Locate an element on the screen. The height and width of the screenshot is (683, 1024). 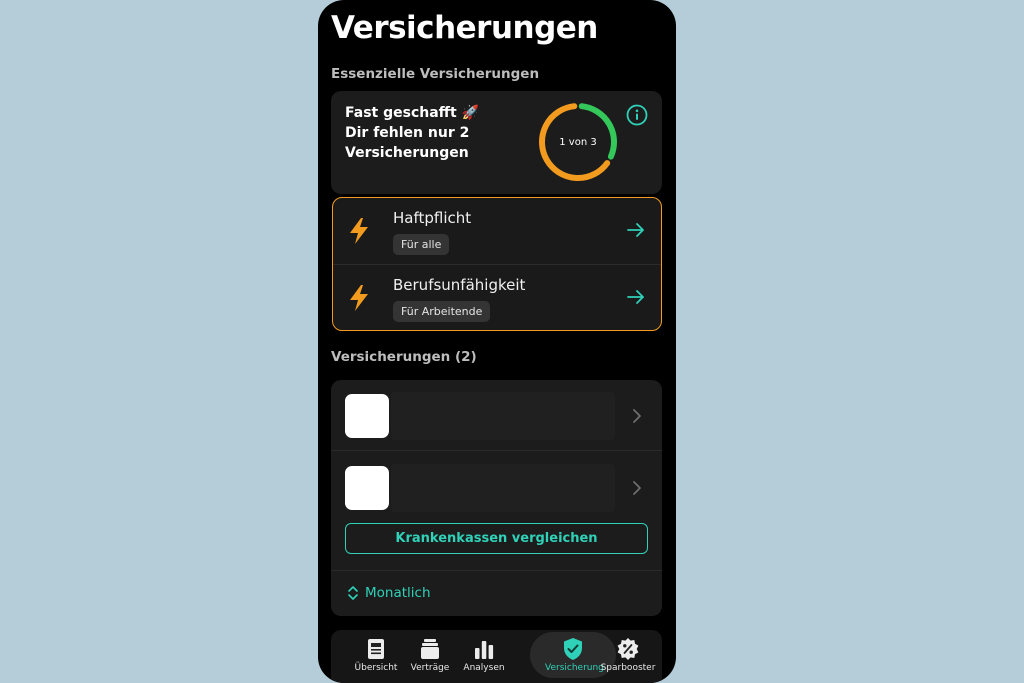
insurances-card: Krankenkassen vergleichen Monatlich is located at coordinates (496, 498).